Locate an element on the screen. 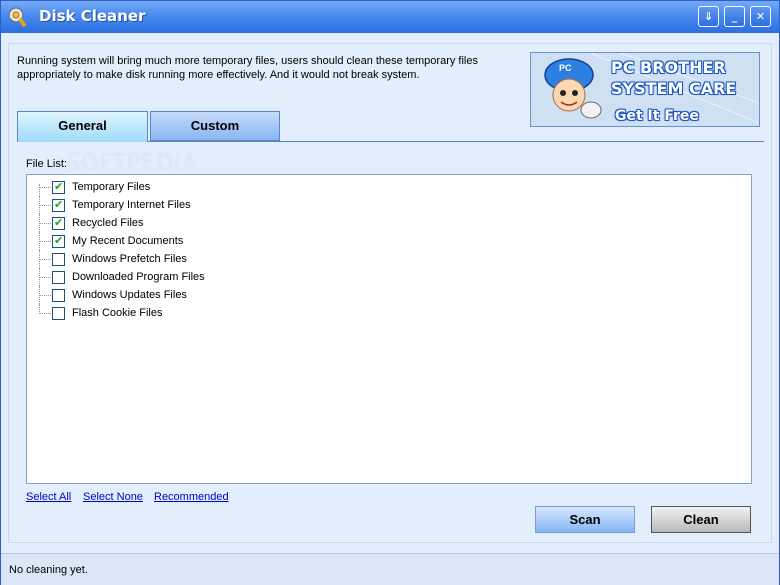  banner-line-1: PC BROTHER is located at coordinates (668, 67).